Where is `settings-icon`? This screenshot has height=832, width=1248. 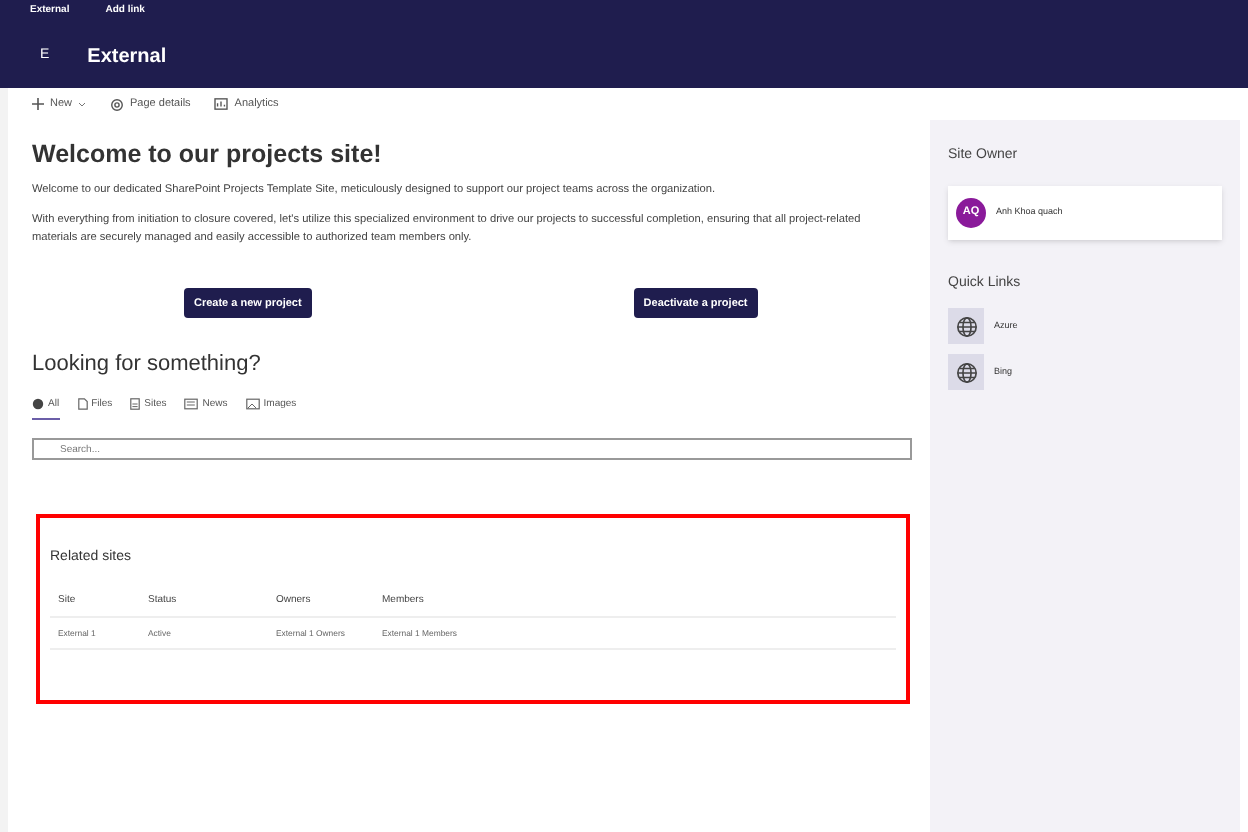 settings-icon is located at coordinates (117, 104).